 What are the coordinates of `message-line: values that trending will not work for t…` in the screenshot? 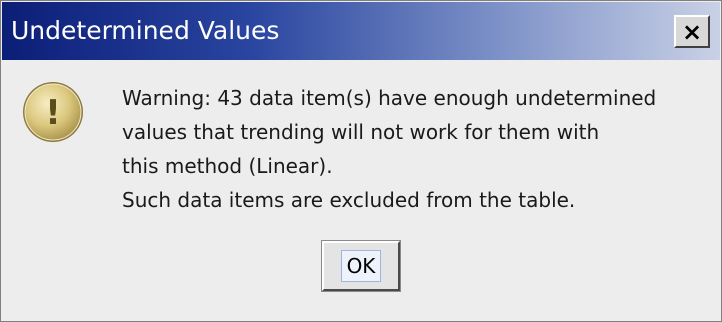 It's located at (361, 132).